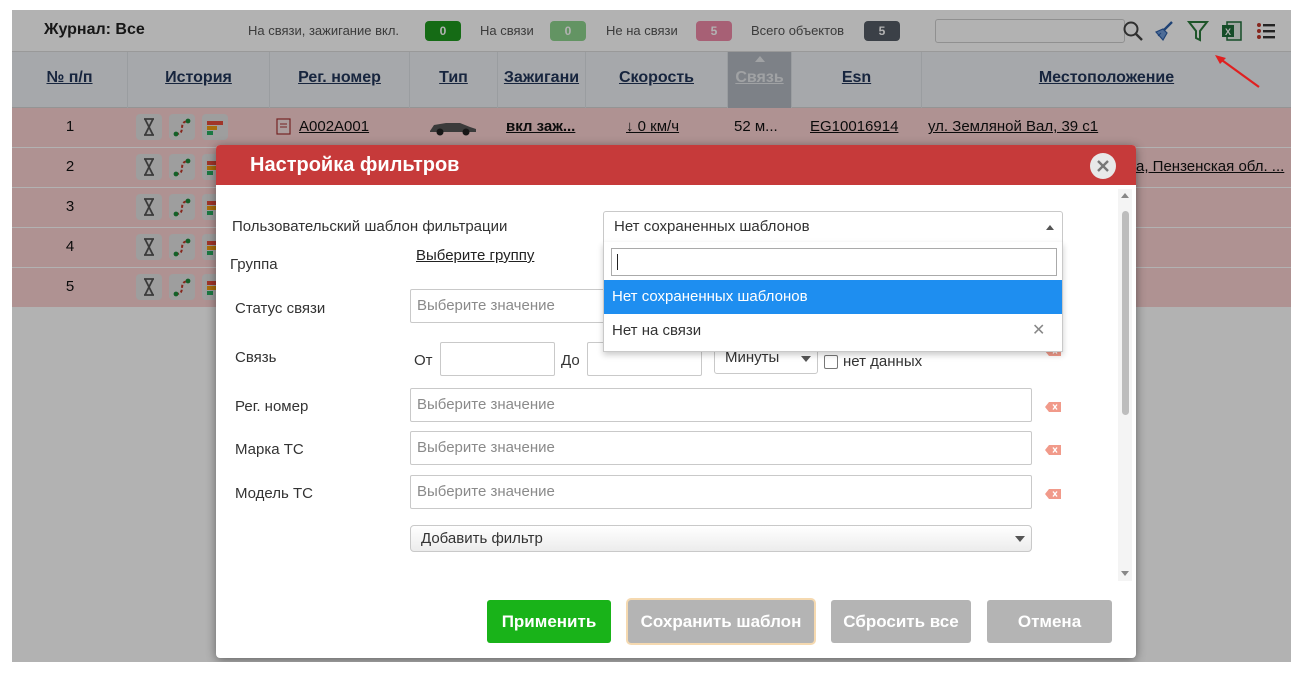 Image resolution: width=1307 pixels, height=679 pixels. I want to click on status-select: Выберите значение, so click(510, 306).